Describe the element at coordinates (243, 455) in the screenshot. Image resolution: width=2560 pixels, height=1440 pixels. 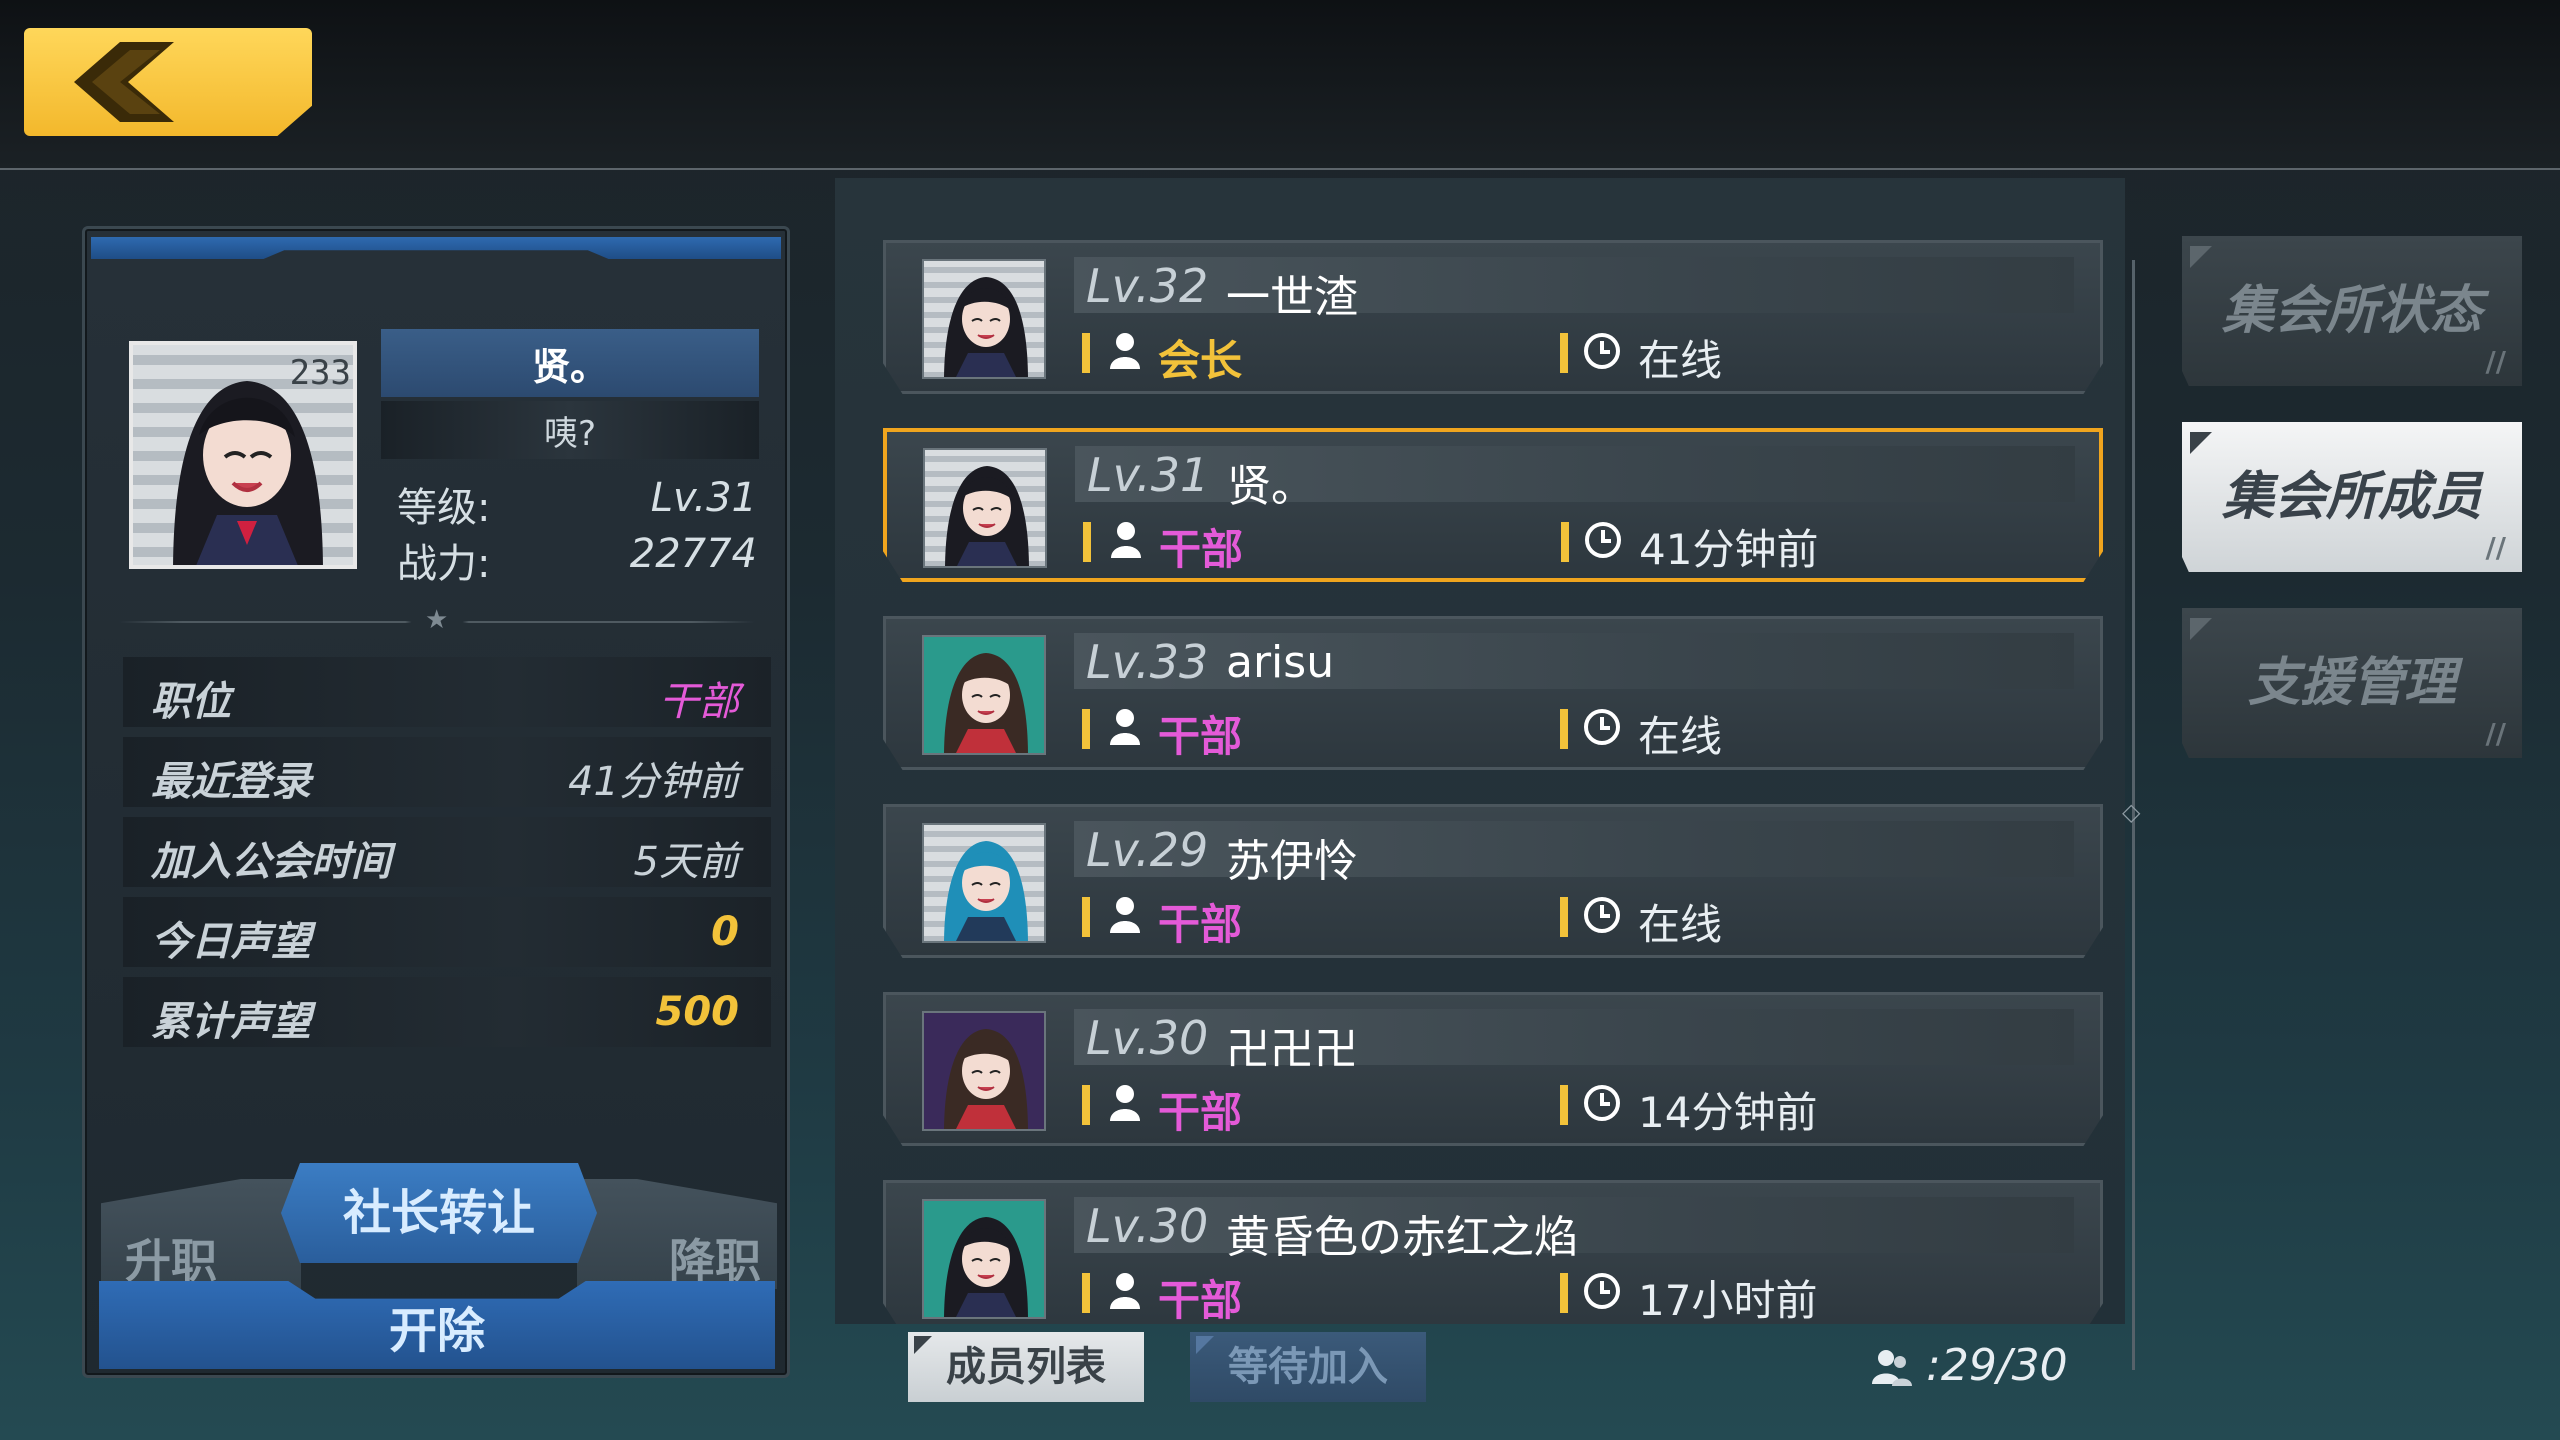
I see `selected-member-avatar: 233` at that location.